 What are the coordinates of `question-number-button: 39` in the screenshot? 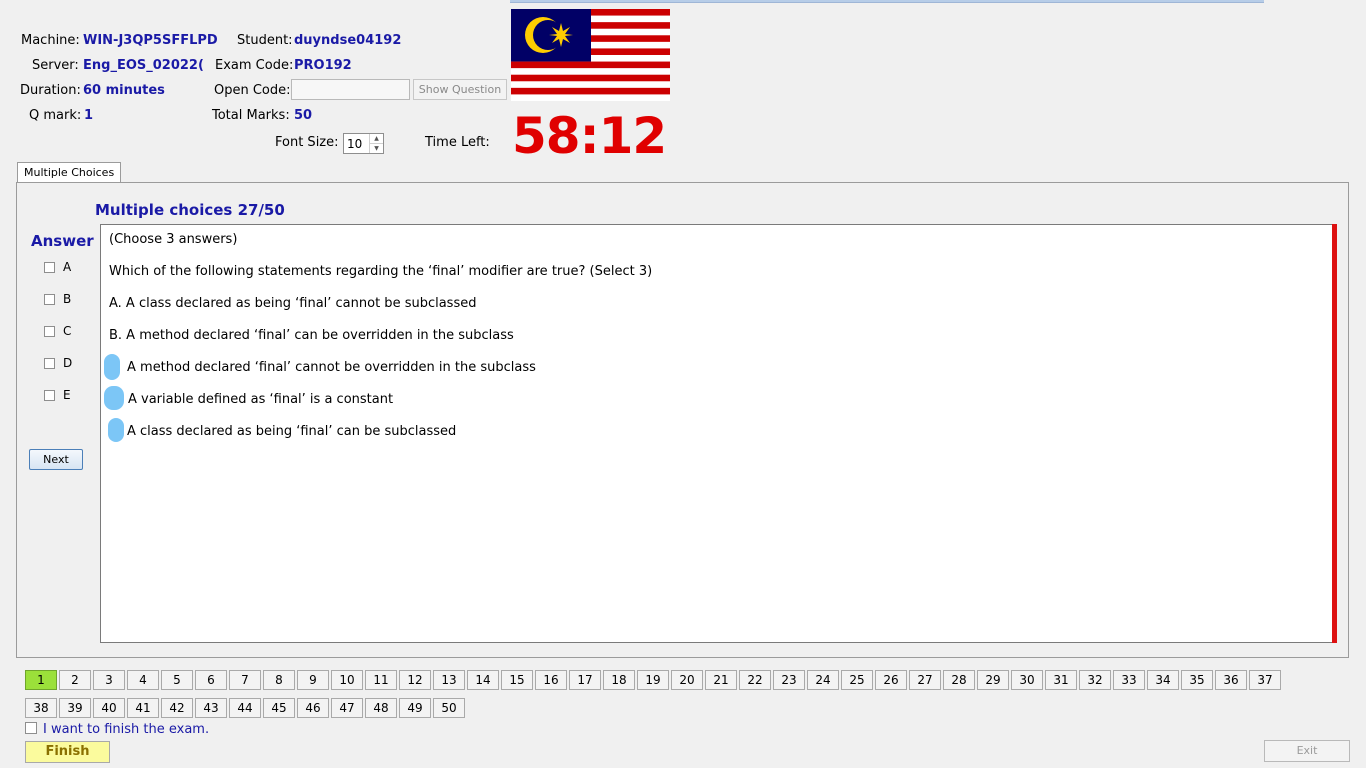 It's located at (75, 708).